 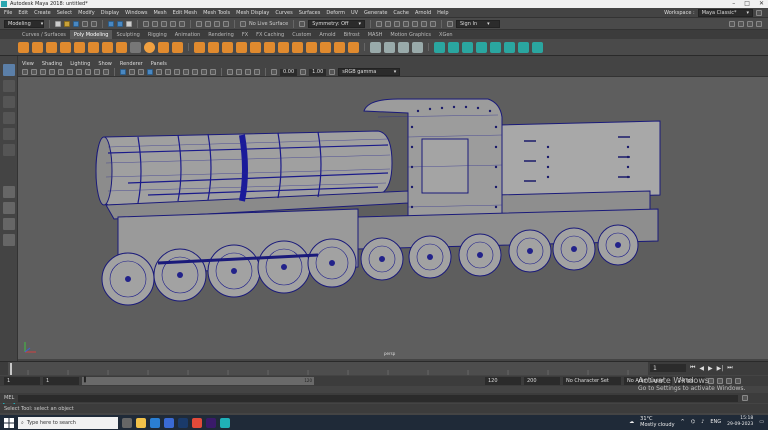 What do you see at coordinates (22, 381) in the screenshot?
I see `start-frame-field: 1` at bounding box center [22, 381].